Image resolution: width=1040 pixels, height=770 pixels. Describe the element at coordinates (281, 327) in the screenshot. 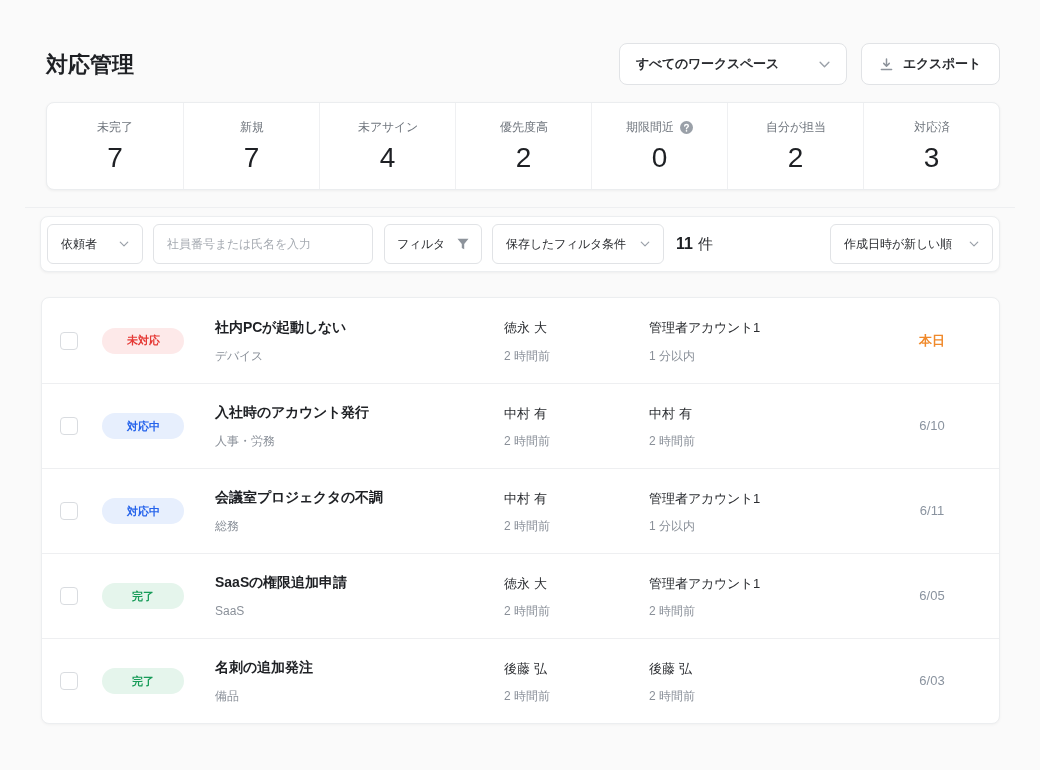

I see `ticket-title: 社内PCが起動しない` at that location.